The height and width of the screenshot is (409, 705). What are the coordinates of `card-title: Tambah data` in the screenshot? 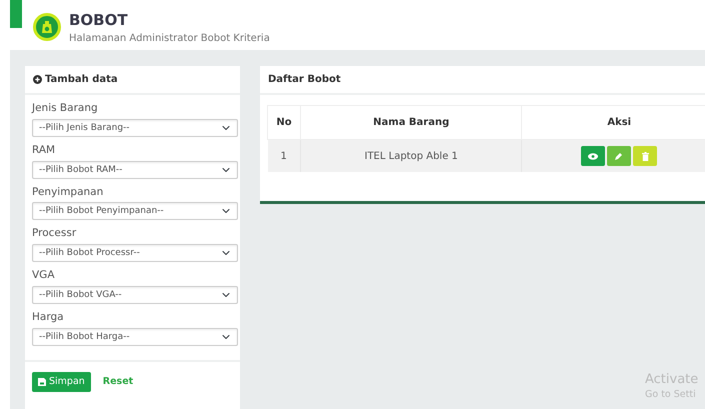 It's located at (81, 80).